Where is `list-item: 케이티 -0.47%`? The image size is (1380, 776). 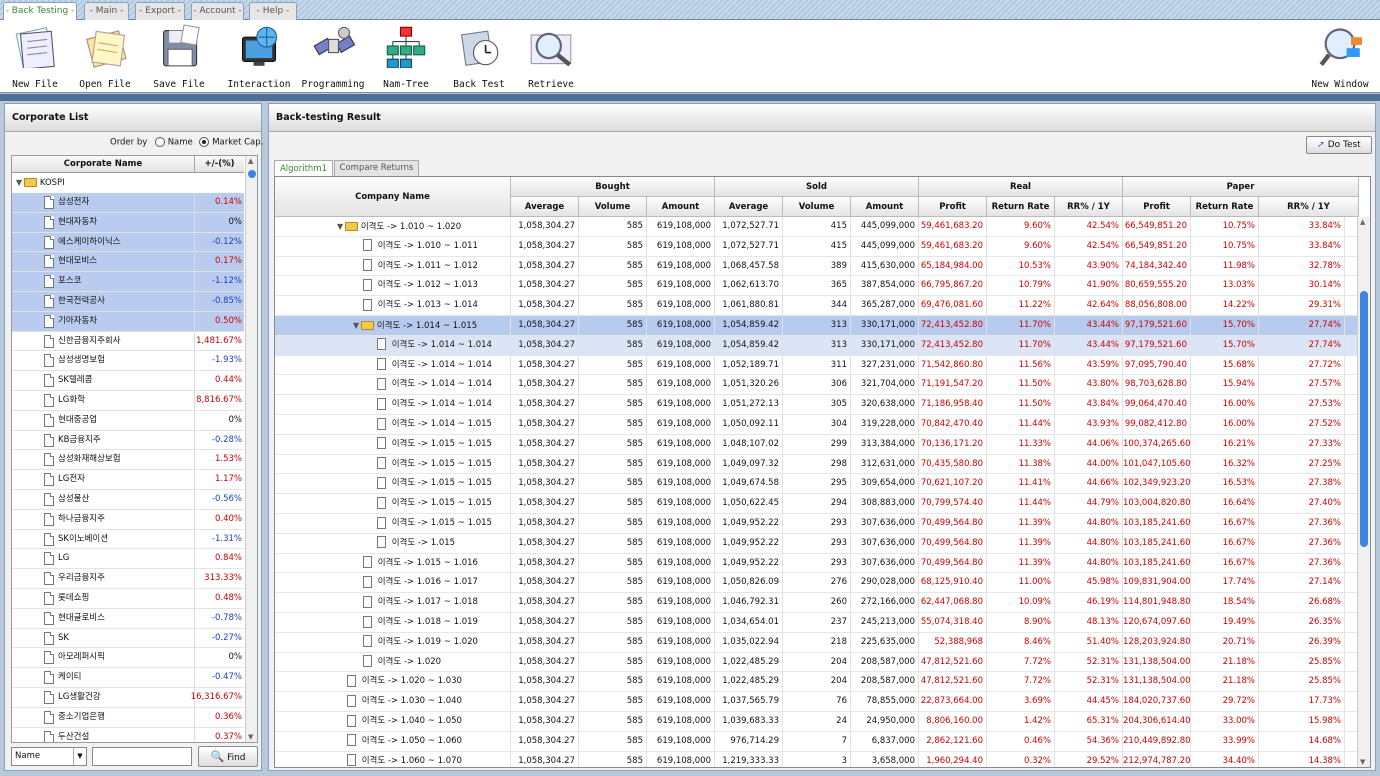
list-item: 케이티 -0.47% is located at coordinates (128, 678).